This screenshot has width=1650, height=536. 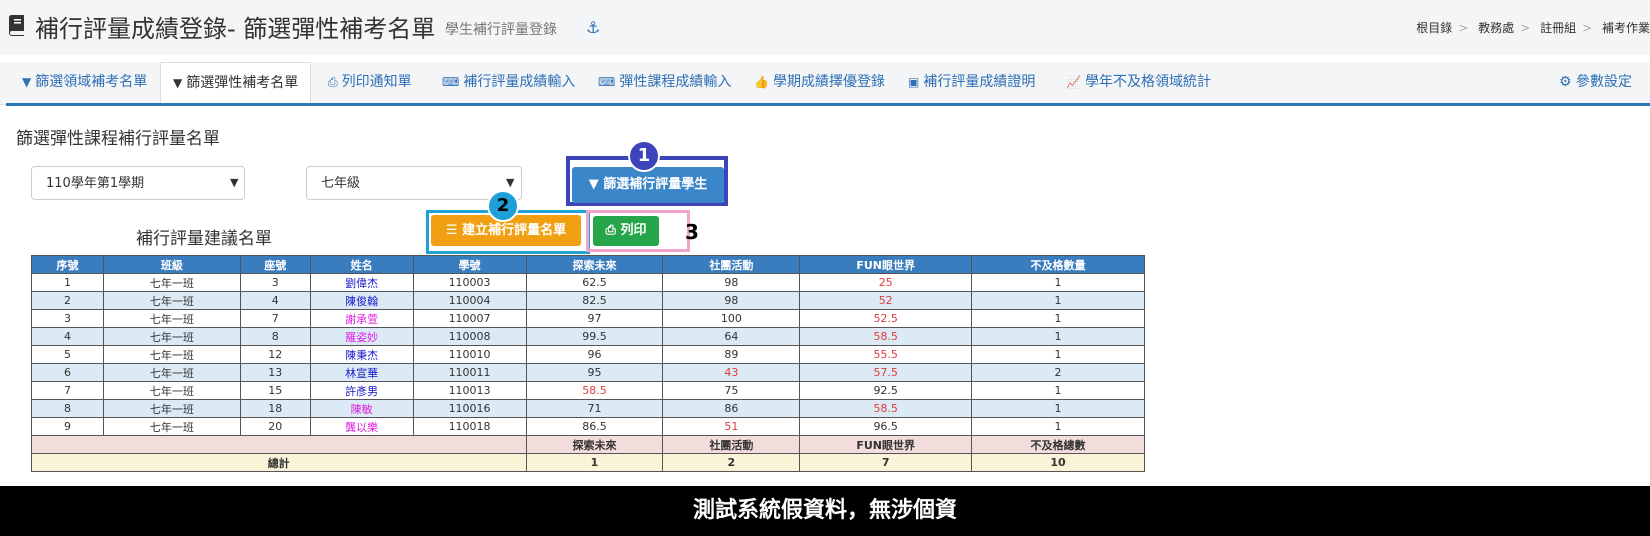 I want to click on step-badge-2: 2, so click(x=503, y=206).